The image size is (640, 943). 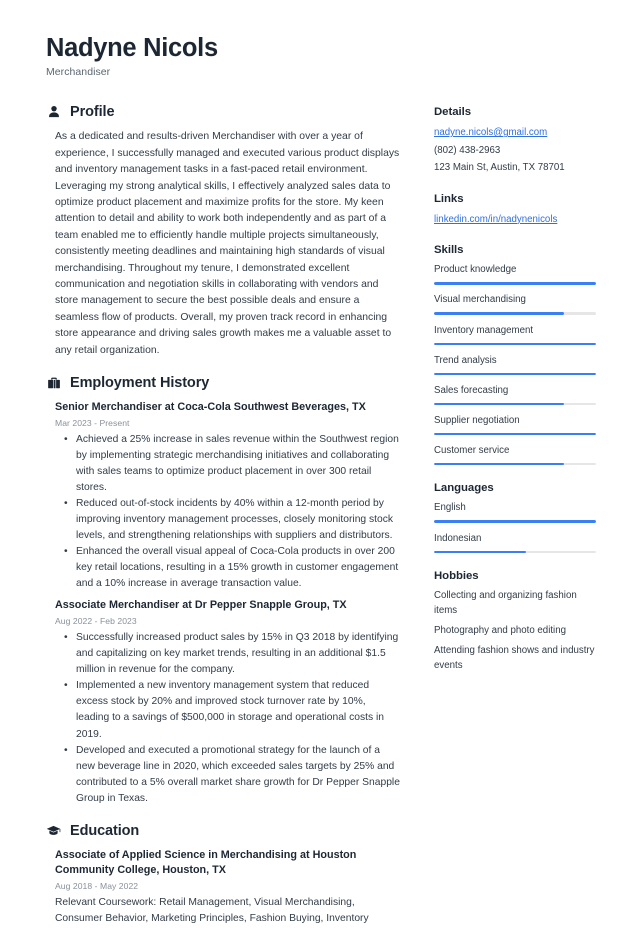 I want to click on language-label: Indonesian, so click(x=458, y=538).